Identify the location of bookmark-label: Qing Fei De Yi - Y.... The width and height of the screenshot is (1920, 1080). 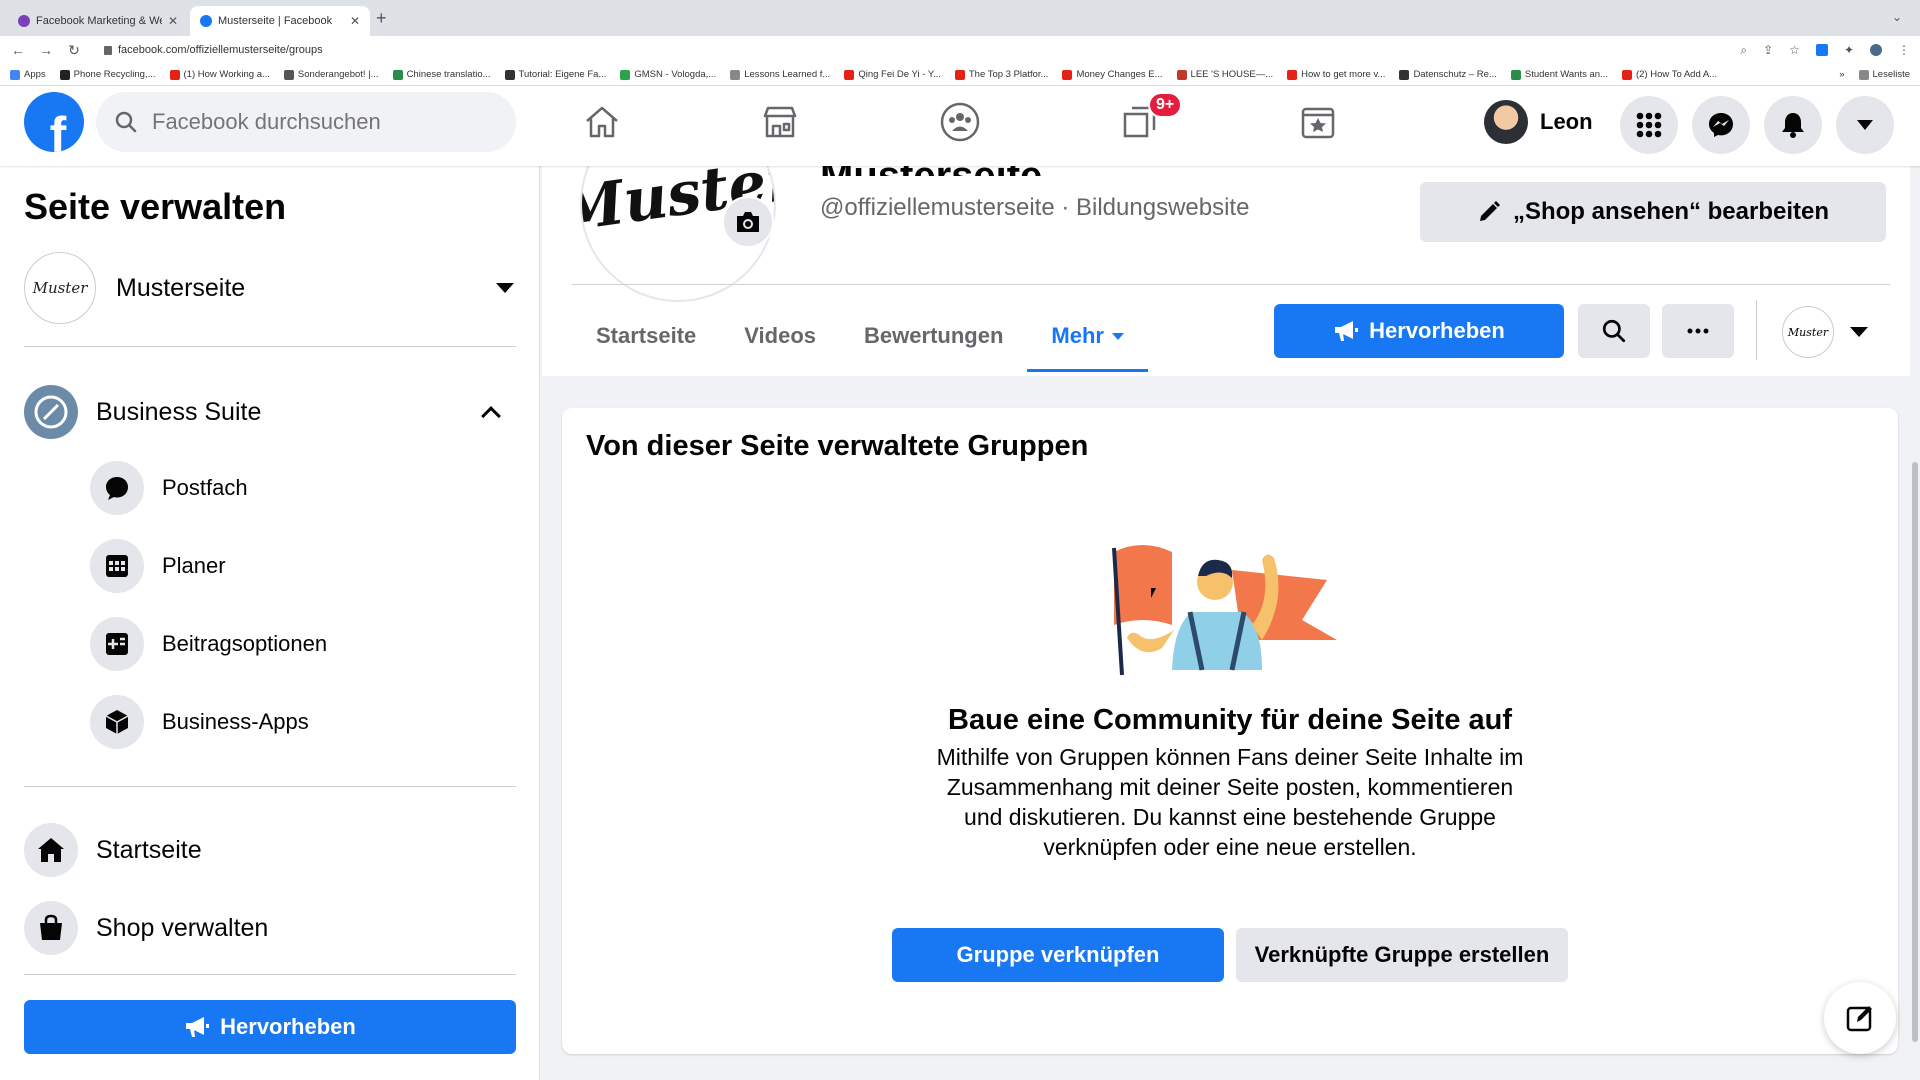
(899, 74).